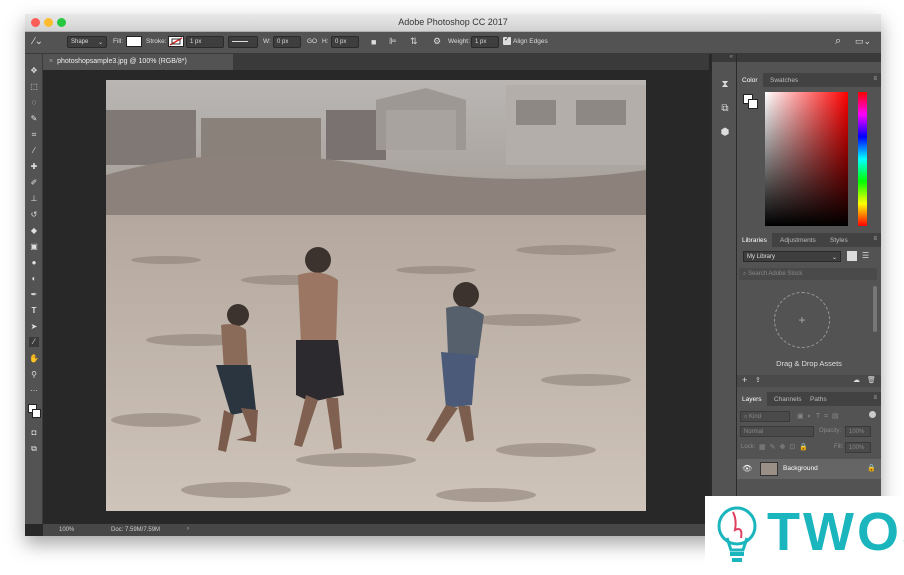 The height and width of the screenshot is (575, 904). I want to click on more-tools-icon: ···, so click(34, 391).